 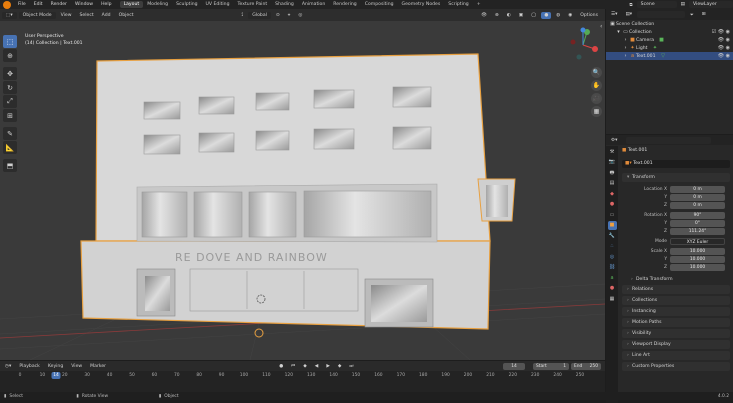 I want to click on location-y-field: 0 m, so click(x=697, y=197).